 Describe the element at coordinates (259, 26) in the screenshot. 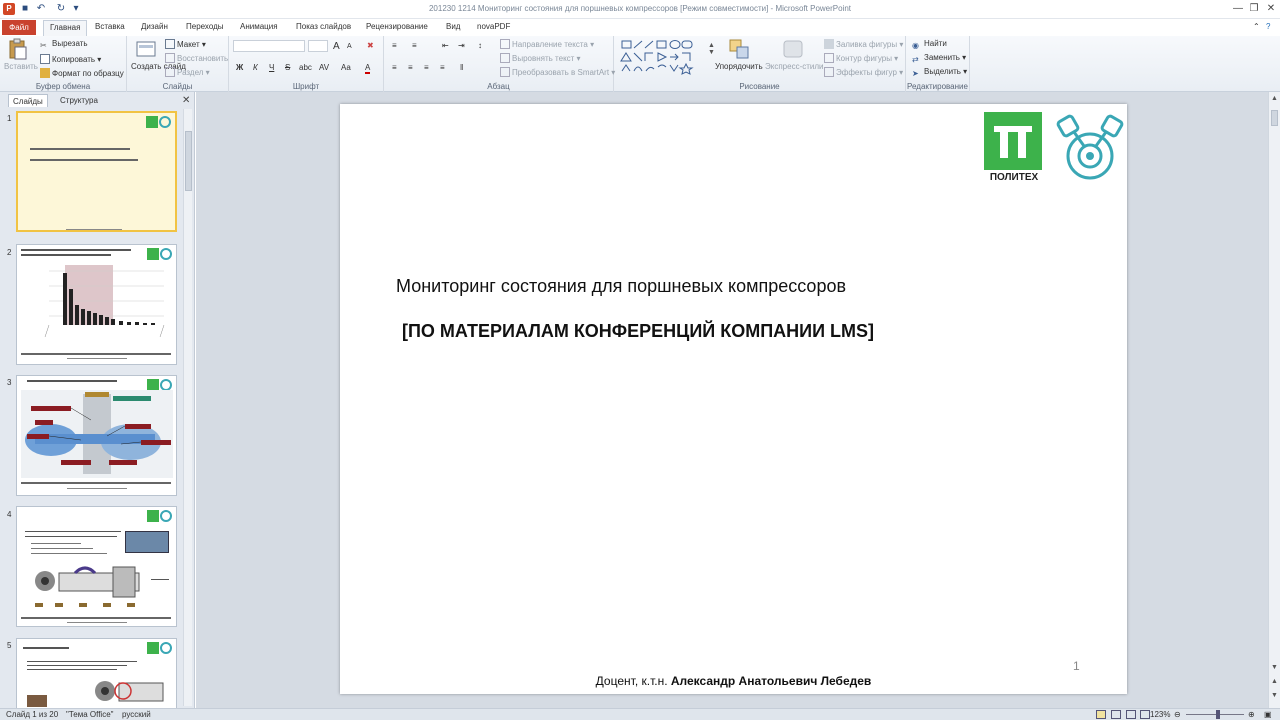

I see `tab-animation: Анимация` at that location.